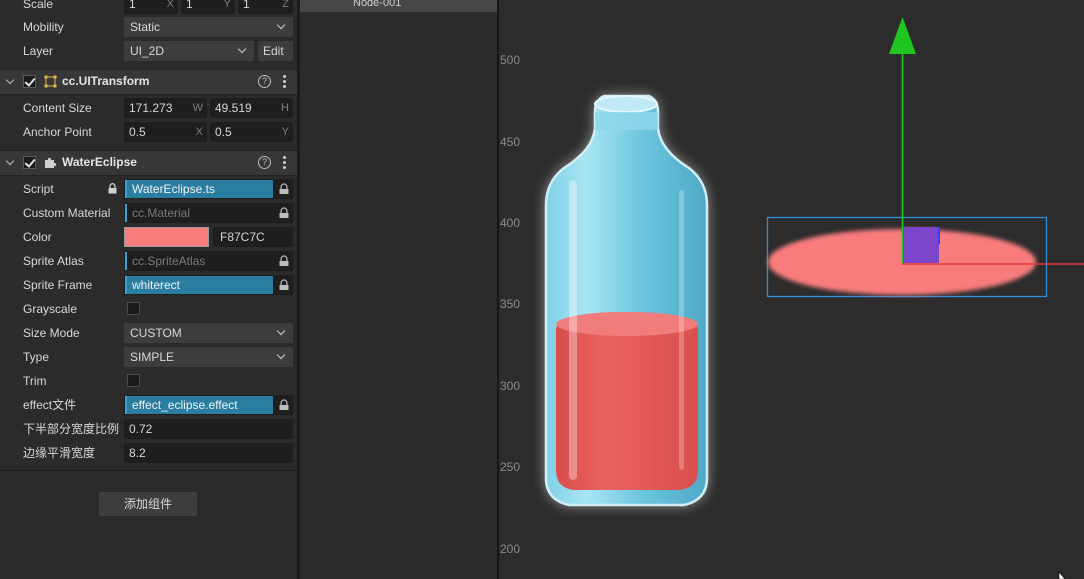 The image size is (1084, 579). What do you see at coordinates (137, 132) in the screenshot?
I see `anchor-x-value: 0.5` at bounding box center [137, 132].